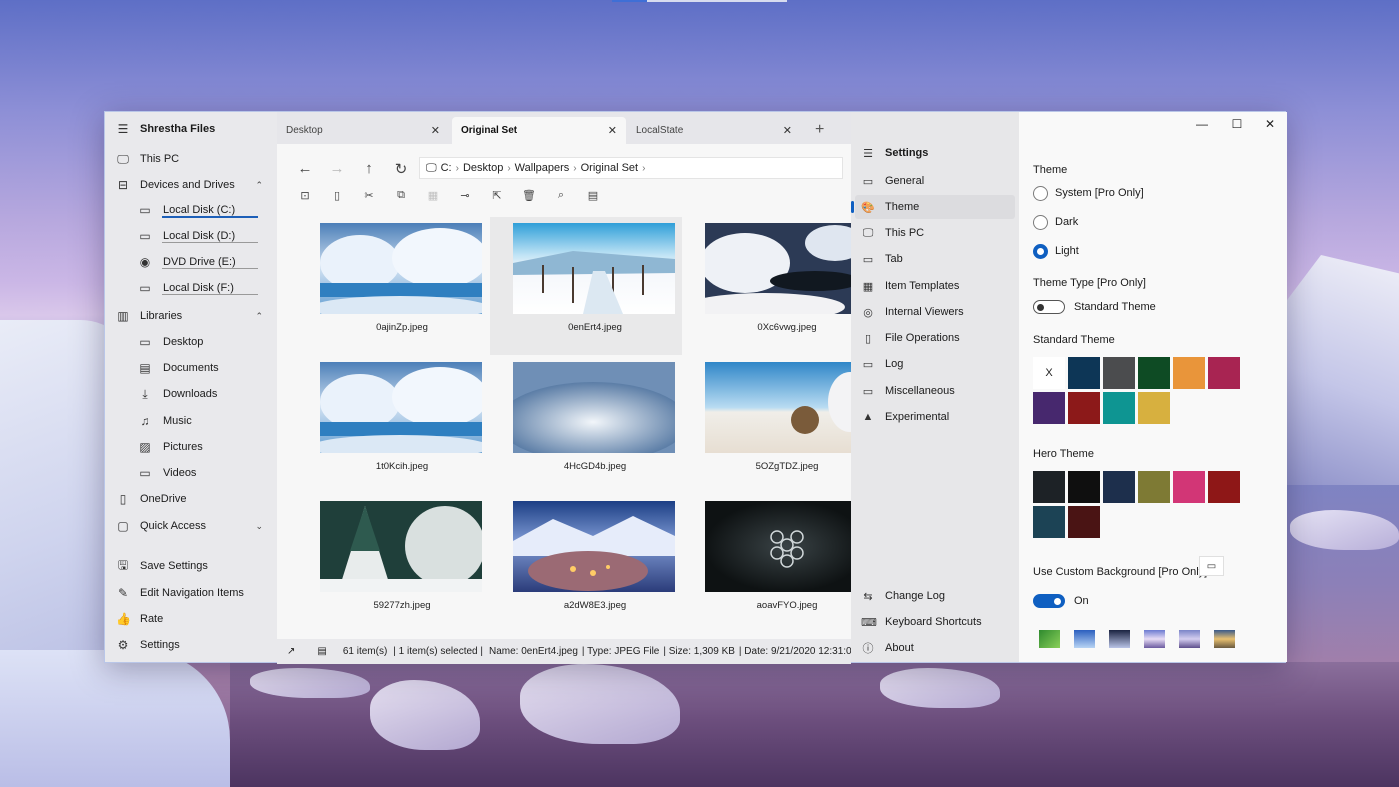  I want to click on radio-light, so click(1040, 251).